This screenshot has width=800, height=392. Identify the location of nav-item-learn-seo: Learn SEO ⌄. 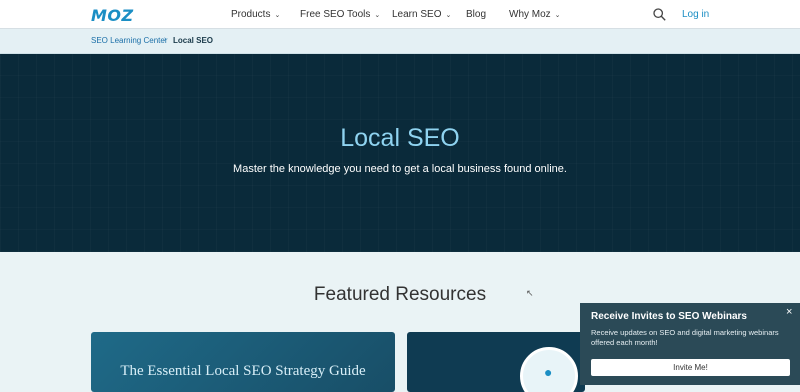
(421, 14).